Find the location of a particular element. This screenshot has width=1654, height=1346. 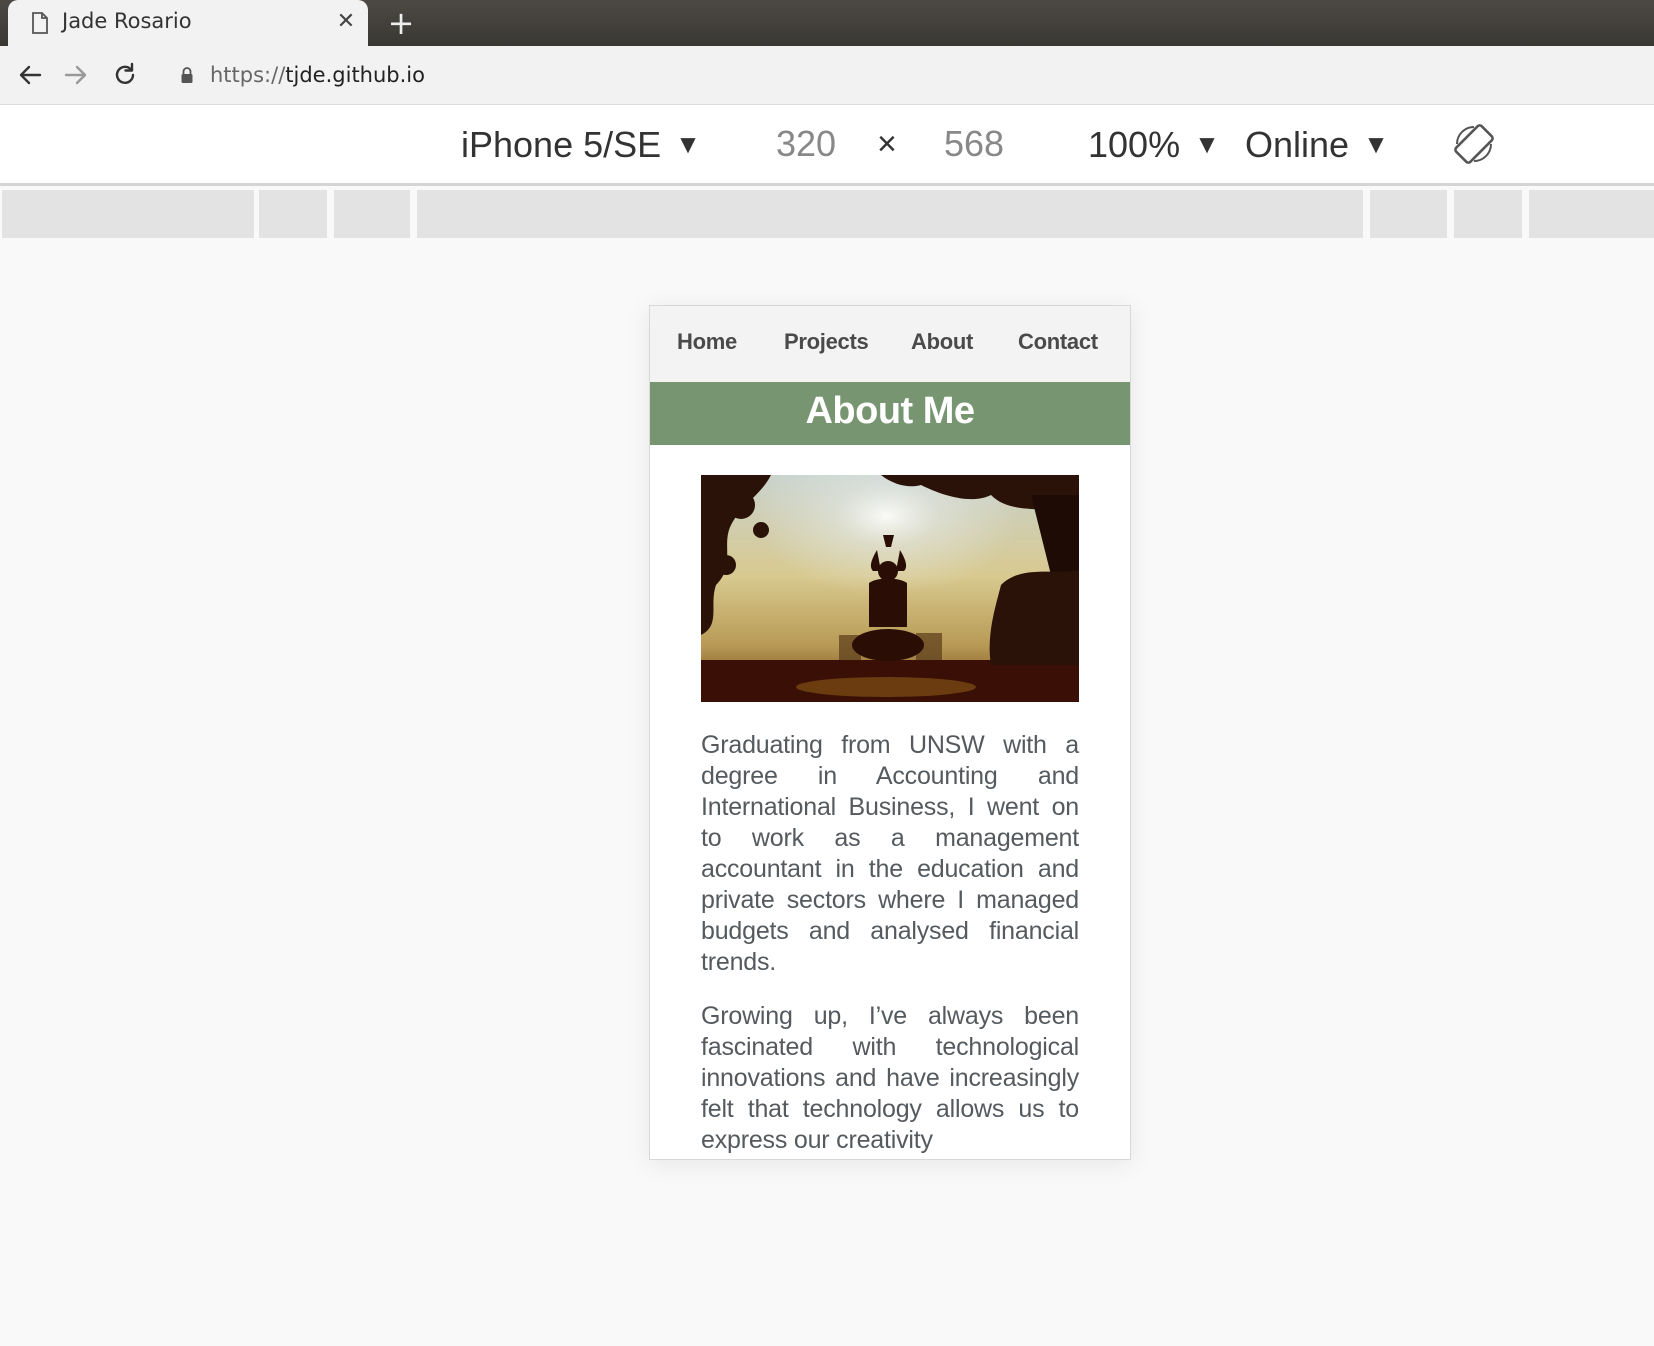

network-select: Online ▼ is located at coordinates (1317, 144).